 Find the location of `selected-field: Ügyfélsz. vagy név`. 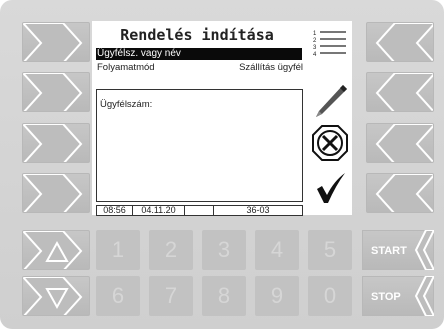

selected-field: Ügyfélsz. vagy név is located at coordinates (199, 54).